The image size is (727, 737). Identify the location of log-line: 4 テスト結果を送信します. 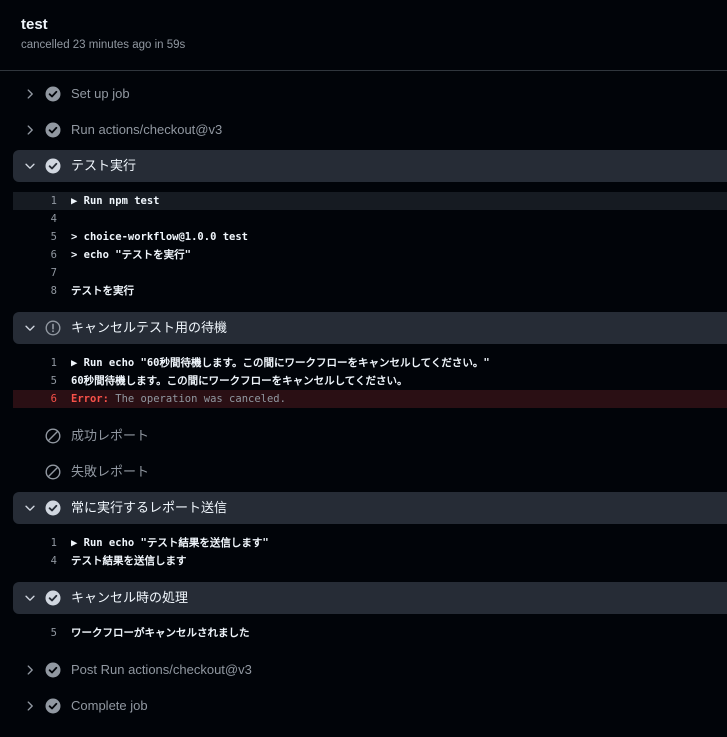
(370, 561).